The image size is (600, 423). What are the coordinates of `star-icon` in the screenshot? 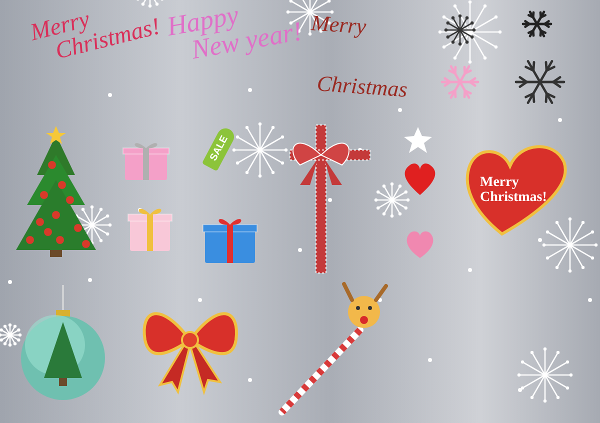 It's located at (418, 140).